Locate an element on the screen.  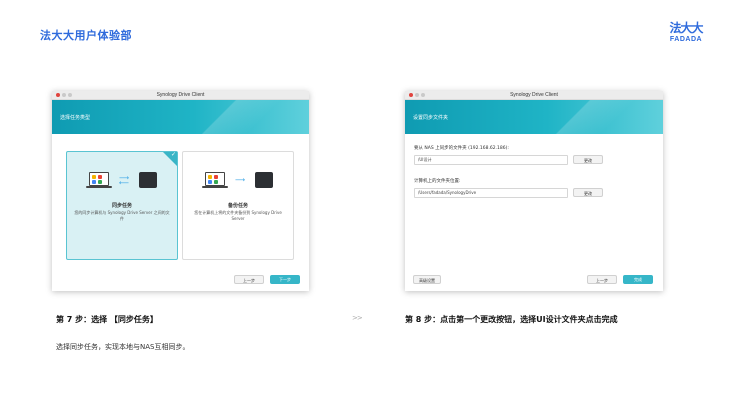
logo-subtext: FADADA is located at coordinates (686, 39).